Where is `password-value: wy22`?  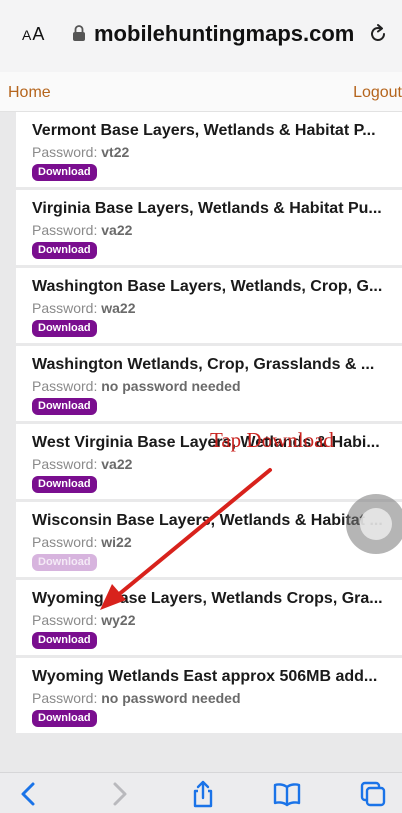 password-value: wy22 is located at coordinates (118, 620).